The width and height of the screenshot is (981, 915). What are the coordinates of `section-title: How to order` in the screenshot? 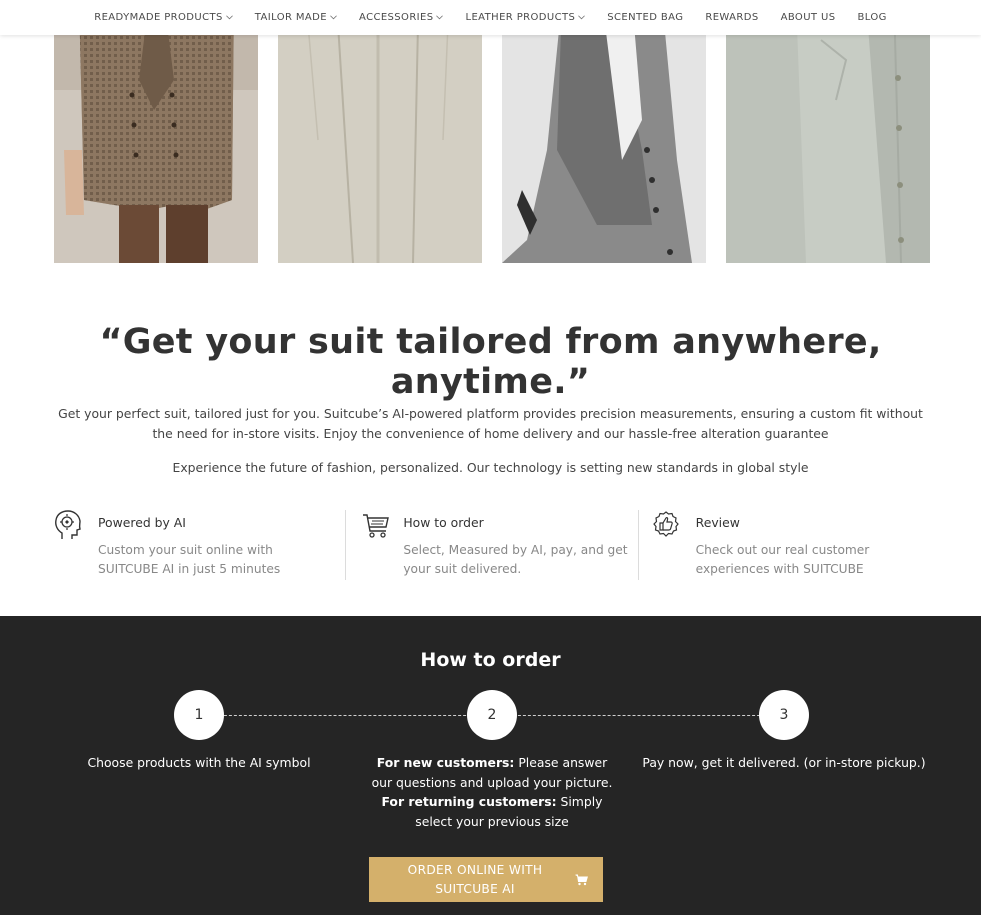 It's located at (490, 660).